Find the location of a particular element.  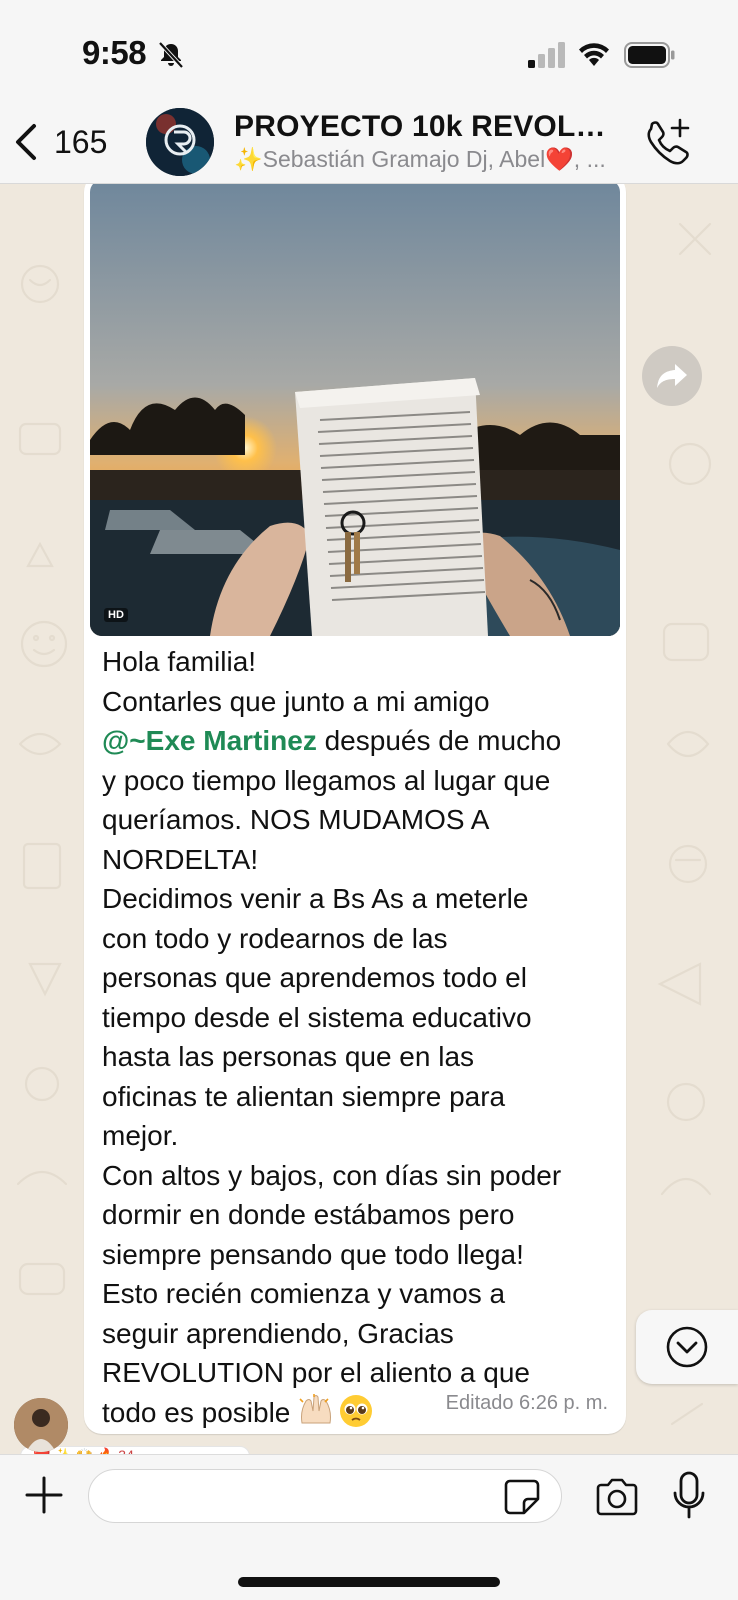

message-line: y poco tiempo llegamos al lugar que is located at coordinates (326, 780).